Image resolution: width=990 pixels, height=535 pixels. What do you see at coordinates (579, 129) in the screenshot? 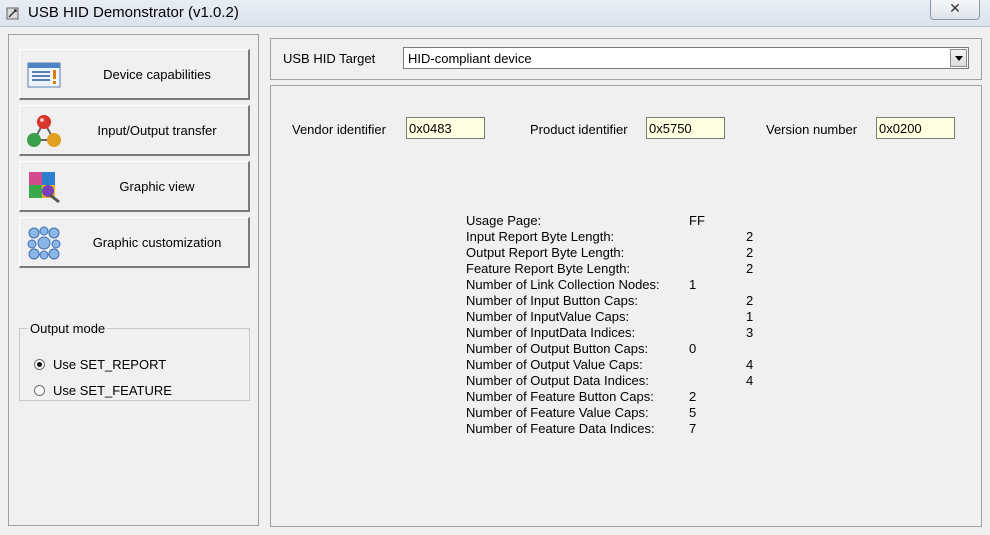
I see `product-id-label: Product identifier` at bounding box center [579, 129].